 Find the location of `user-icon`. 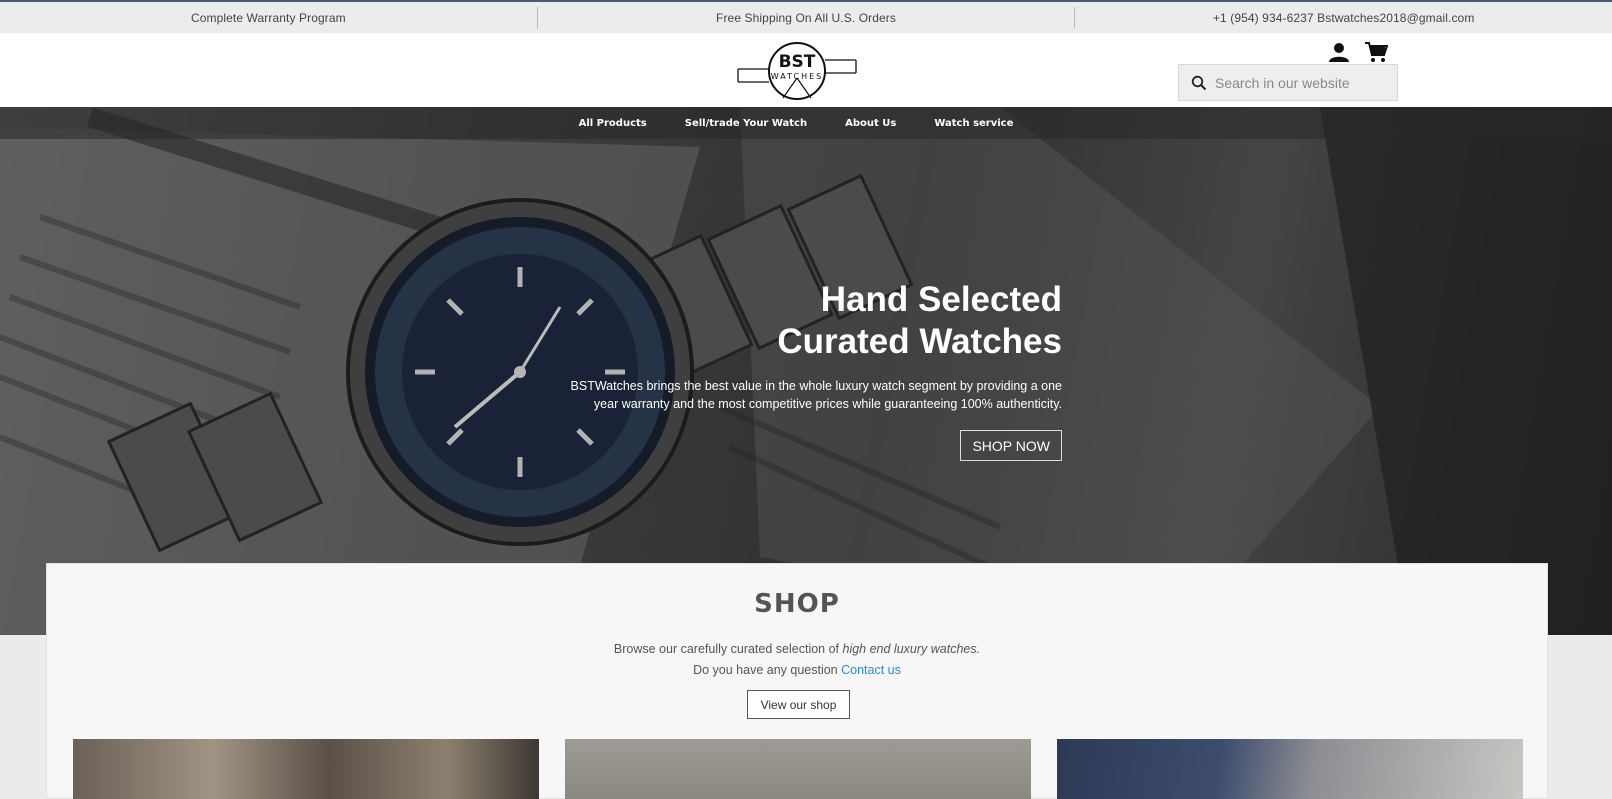

user-icon is located at coordinates (1339, 52).